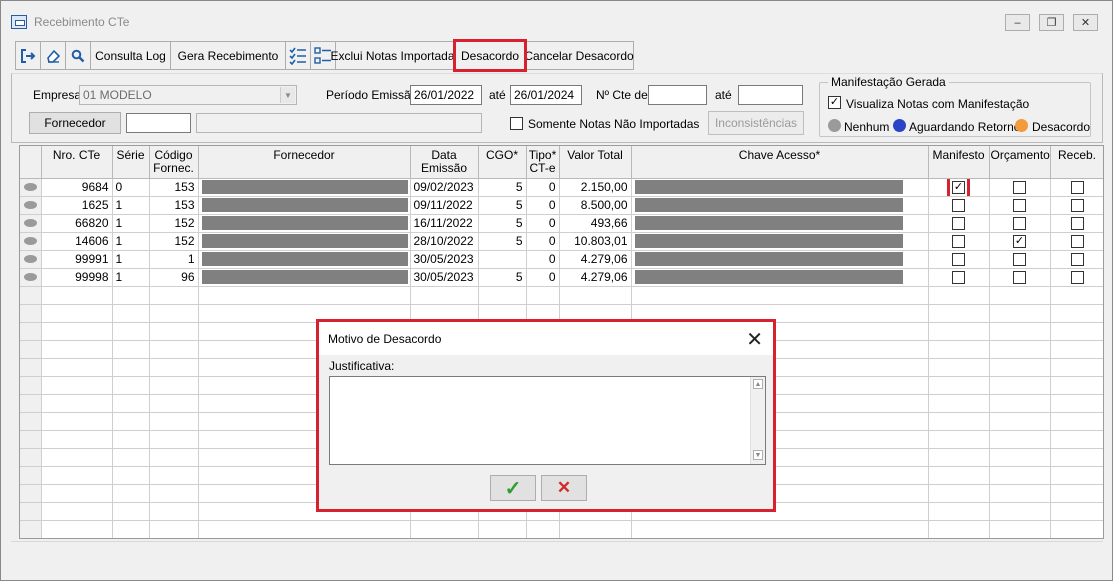  What do you see at coordinates (561, 259) in the screenshot?
I see `table-row: 99991 1 1 30/05/2023 0 4.279,06` at bounding box center [561, 259].